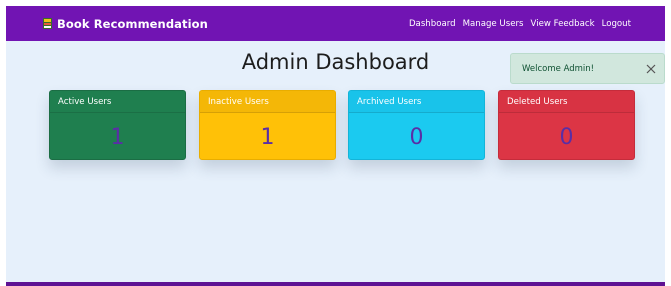 Image resolution: width=671 pixels, height=286 pixels. What do you see at coordinates (117, 102) in the screenshot?
I see `card-header: Active Users` at bounding box center [117, 102].